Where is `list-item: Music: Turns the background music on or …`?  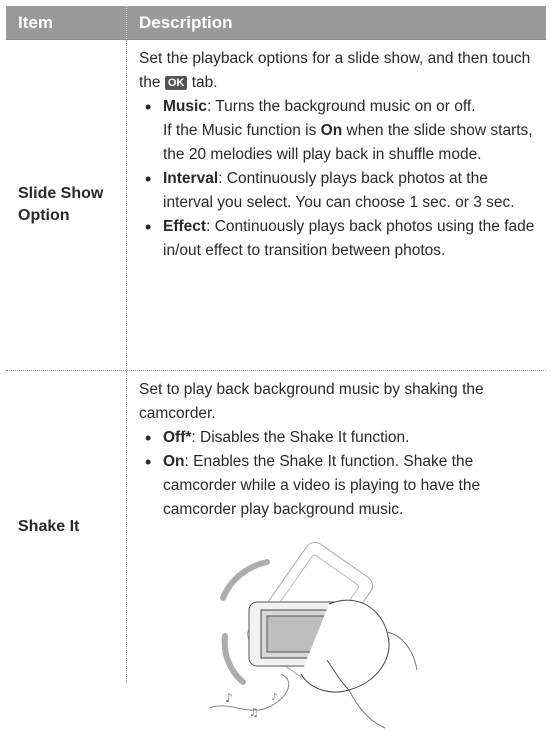 list-item: Music: Turns the background music on or … is located at coordinates (337, 131).